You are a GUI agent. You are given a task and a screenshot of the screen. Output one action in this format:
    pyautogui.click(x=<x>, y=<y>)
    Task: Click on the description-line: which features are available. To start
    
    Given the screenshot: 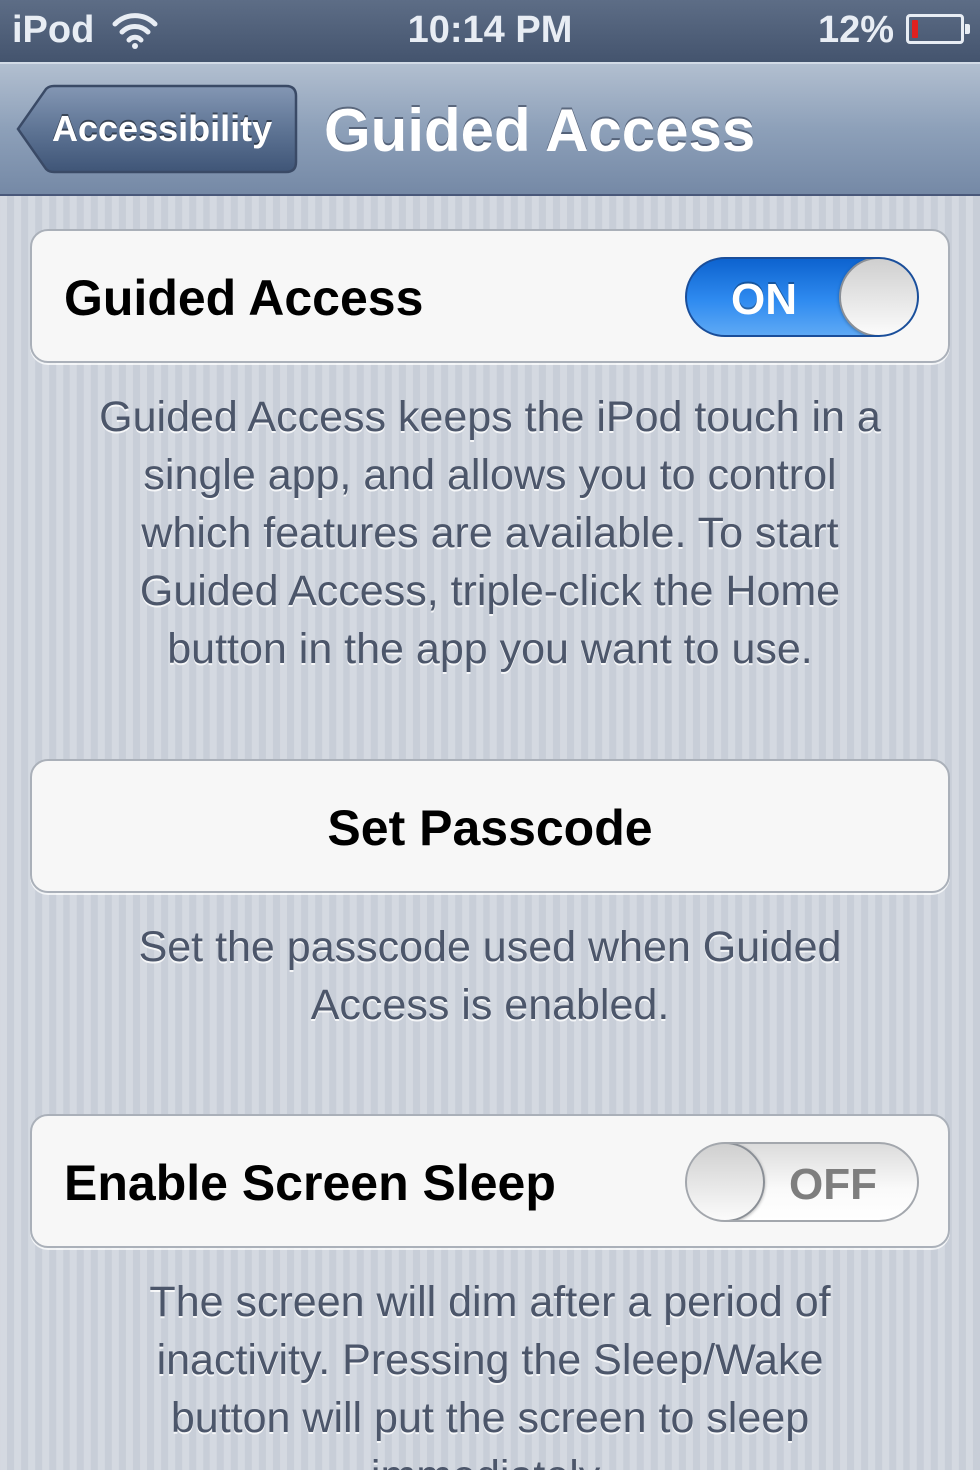 What is the action you would take?
    pyautogui.click(x=490, y=533)
    